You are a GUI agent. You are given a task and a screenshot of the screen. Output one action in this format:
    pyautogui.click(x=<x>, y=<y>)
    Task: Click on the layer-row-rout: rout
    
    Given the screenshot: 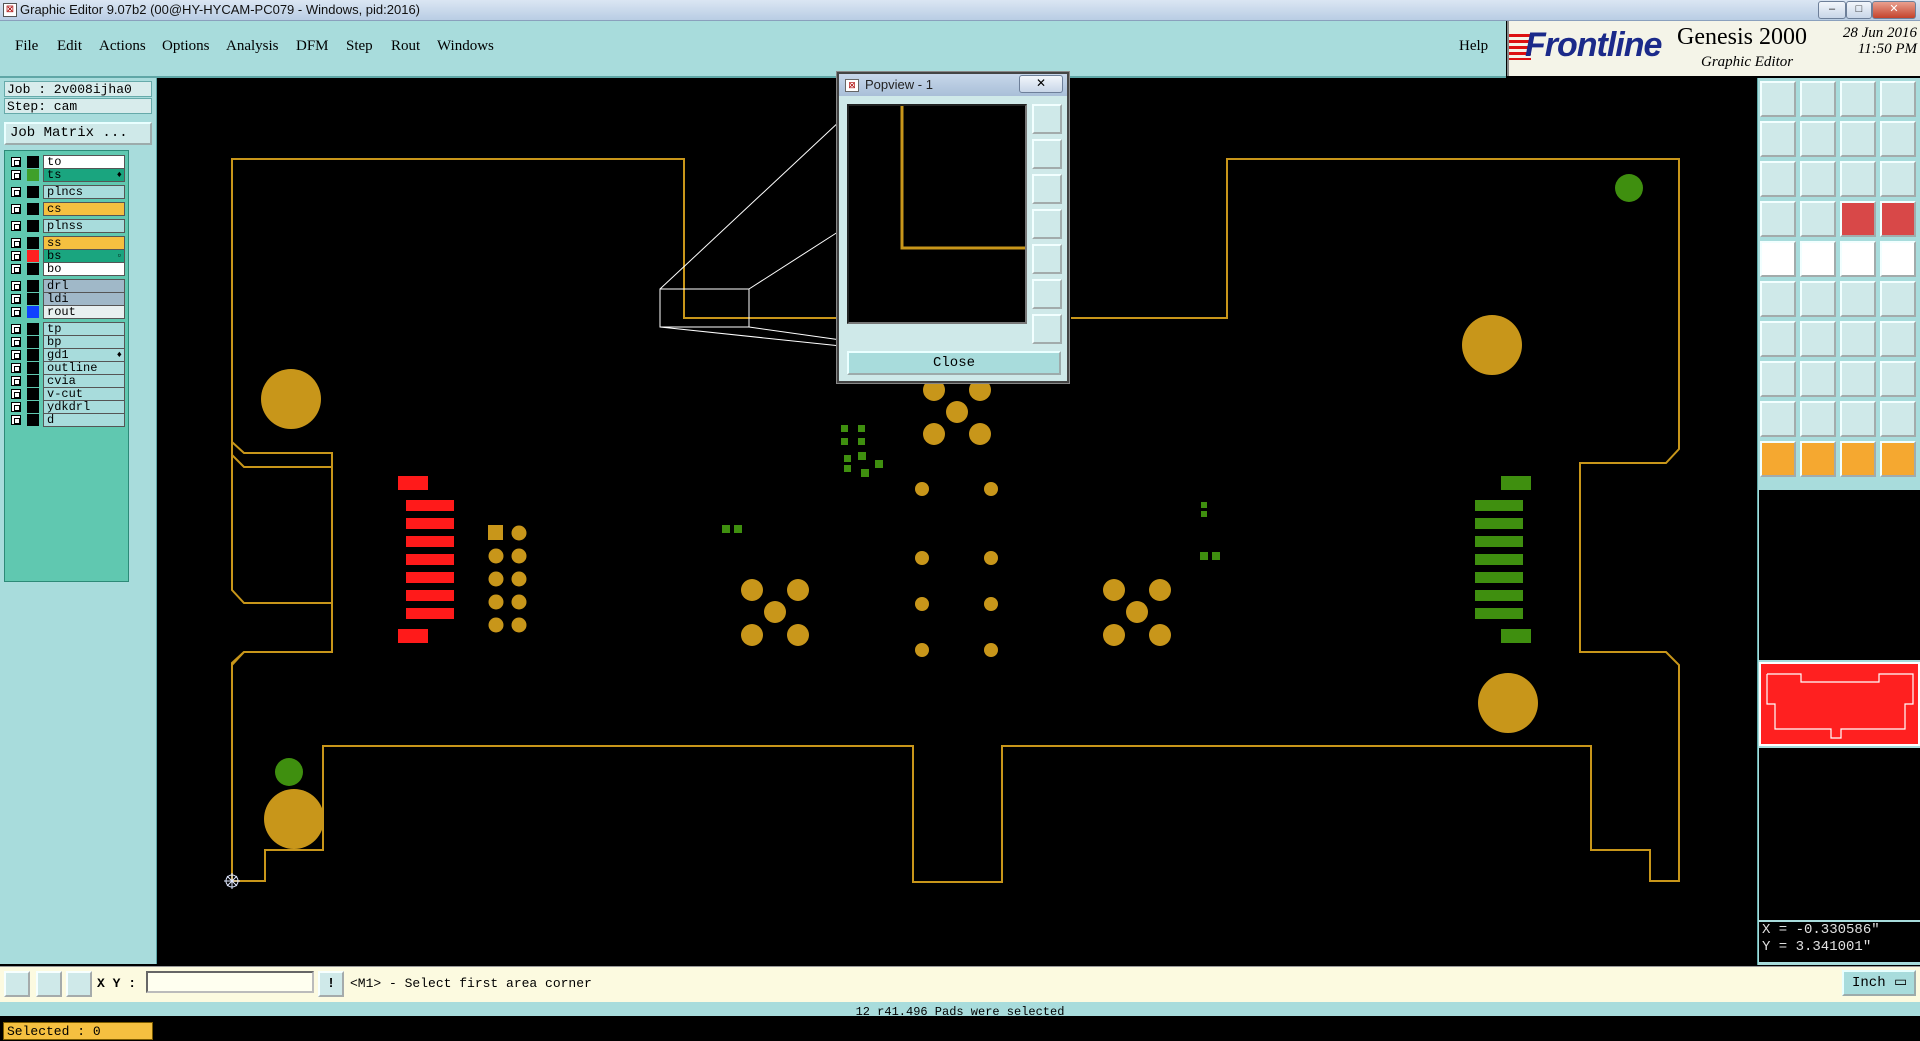 What is the action you would take?
    pyautogui.click(x=68, y=312)
    